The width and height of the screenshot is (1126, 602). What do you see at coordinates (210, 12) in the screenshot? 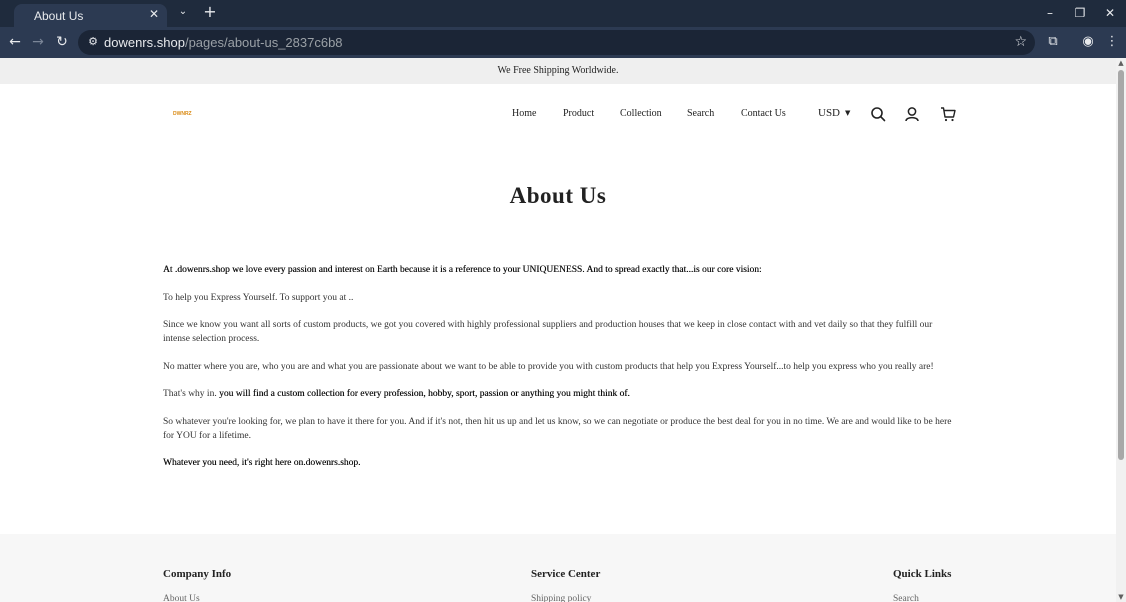
I see `new-tab-icon: +` at bounding box center [210, 12].